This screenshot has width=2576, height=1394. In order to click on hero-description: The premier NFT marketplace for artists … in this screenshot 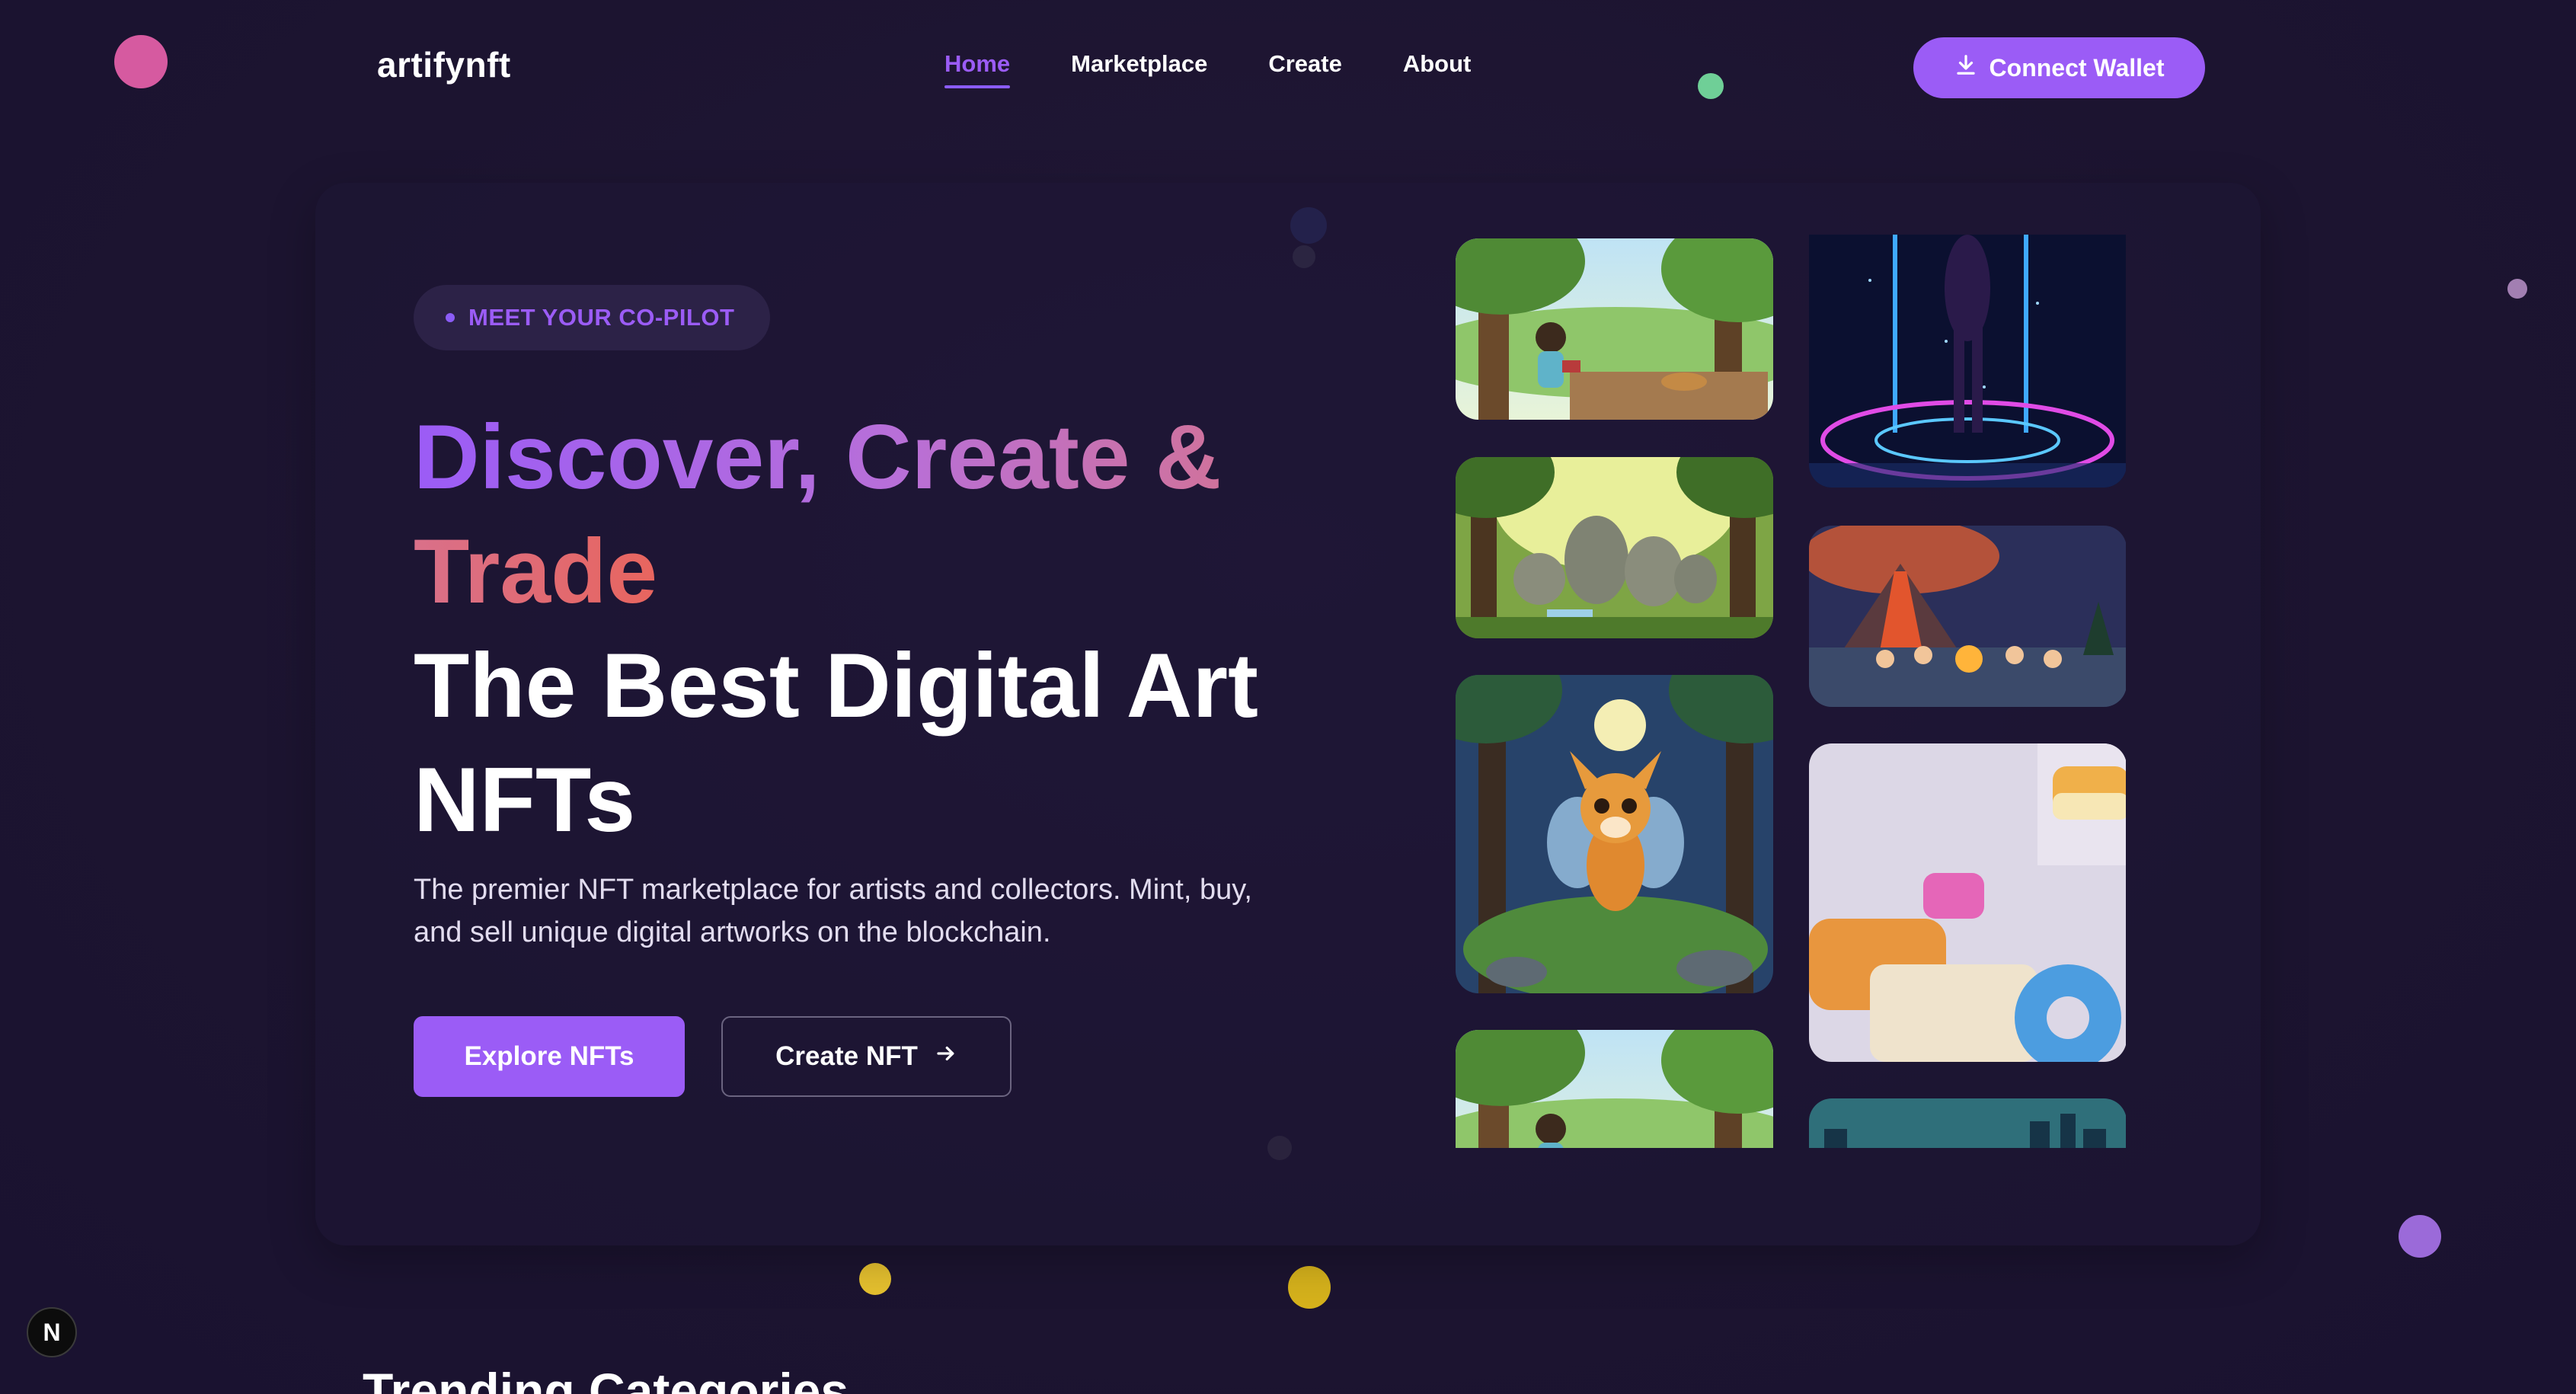, I will do `click(833, 911)`.